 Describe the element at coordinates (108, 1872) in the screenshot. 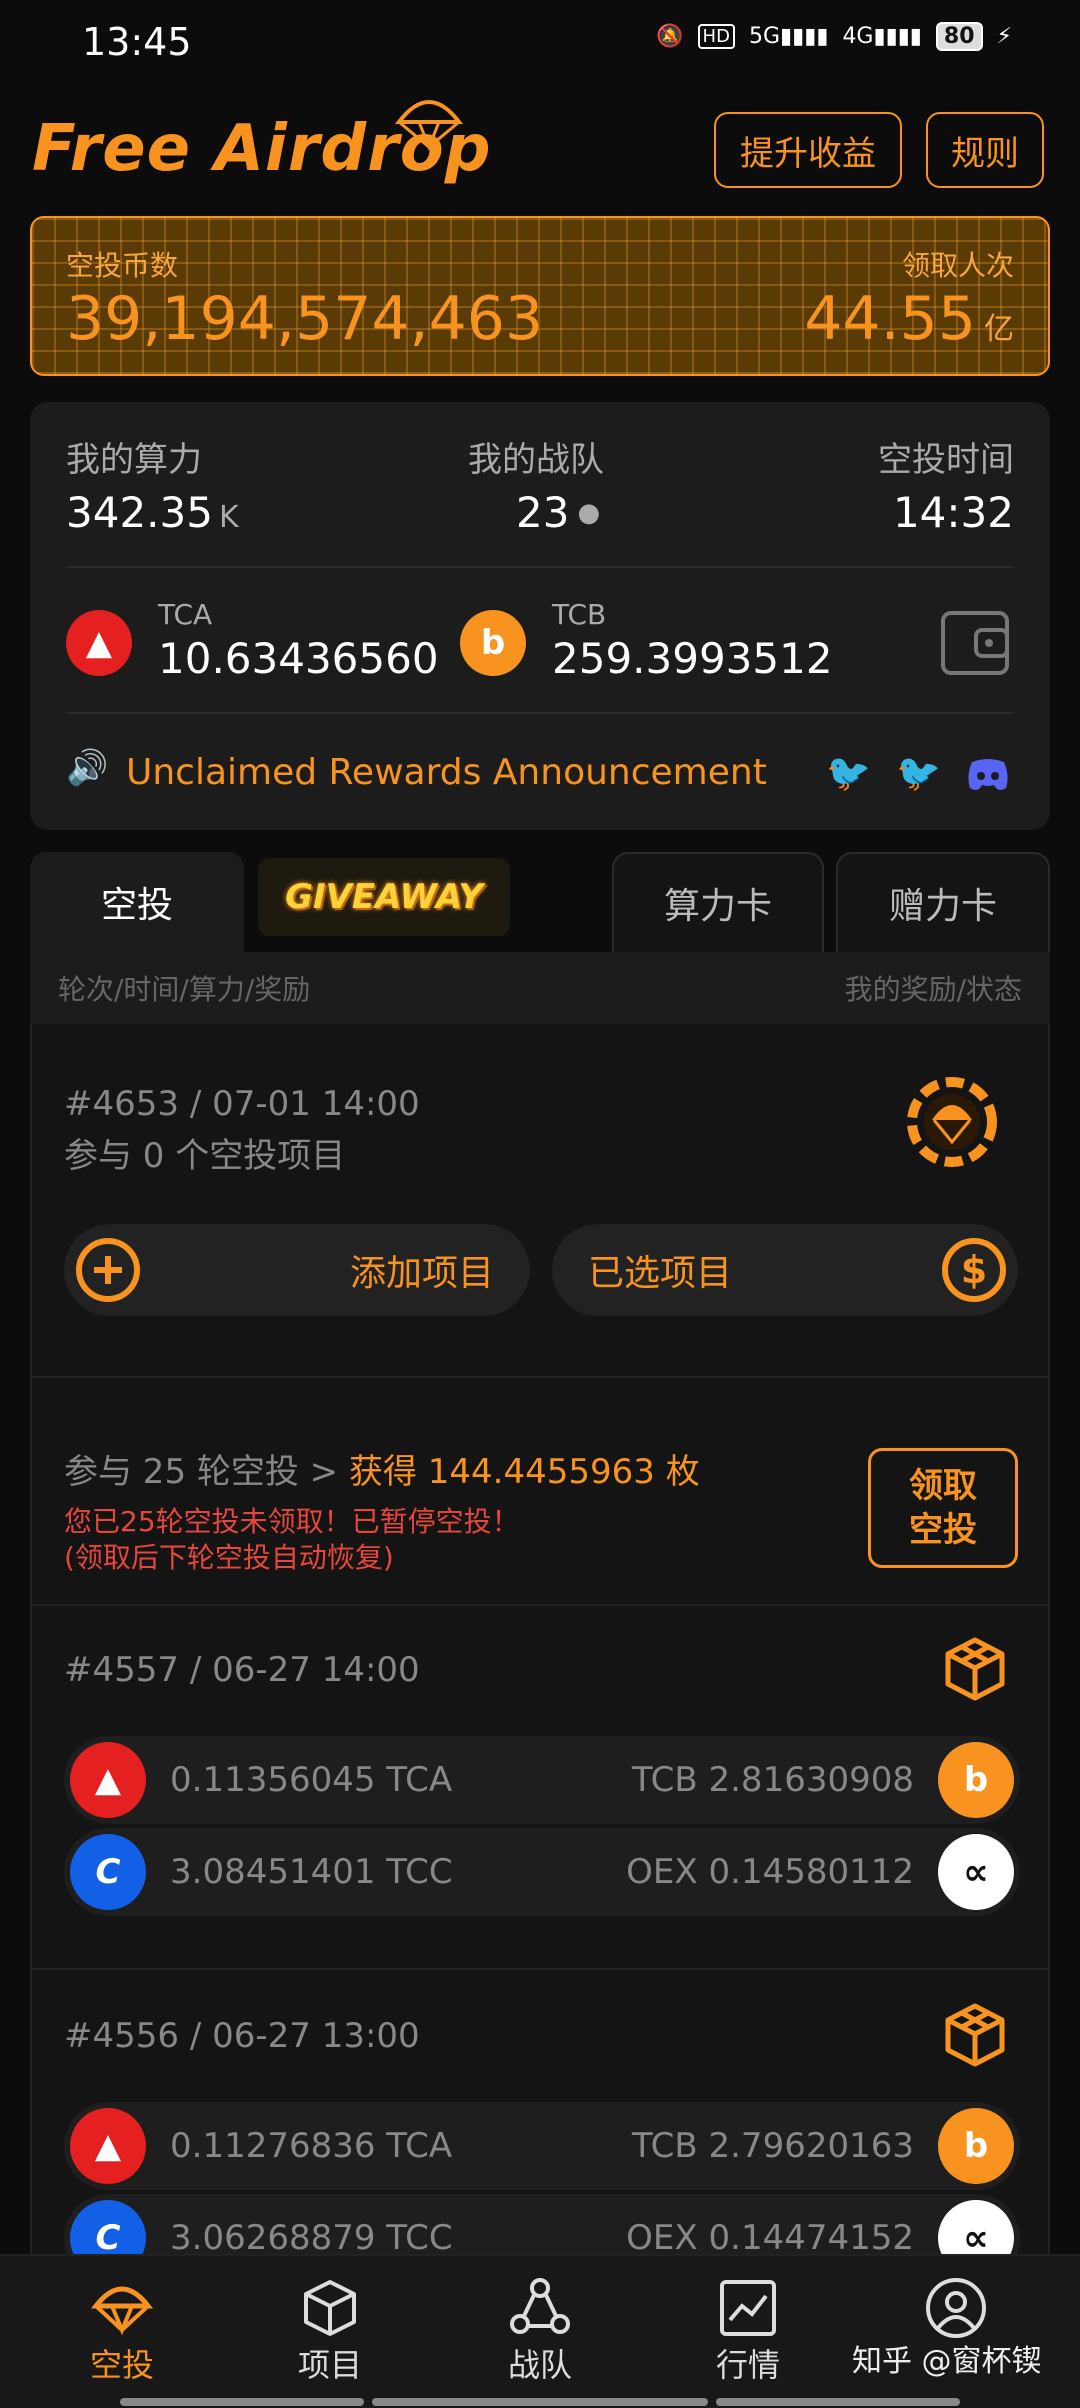

I see `tcc-coin-icon: C` at that location.